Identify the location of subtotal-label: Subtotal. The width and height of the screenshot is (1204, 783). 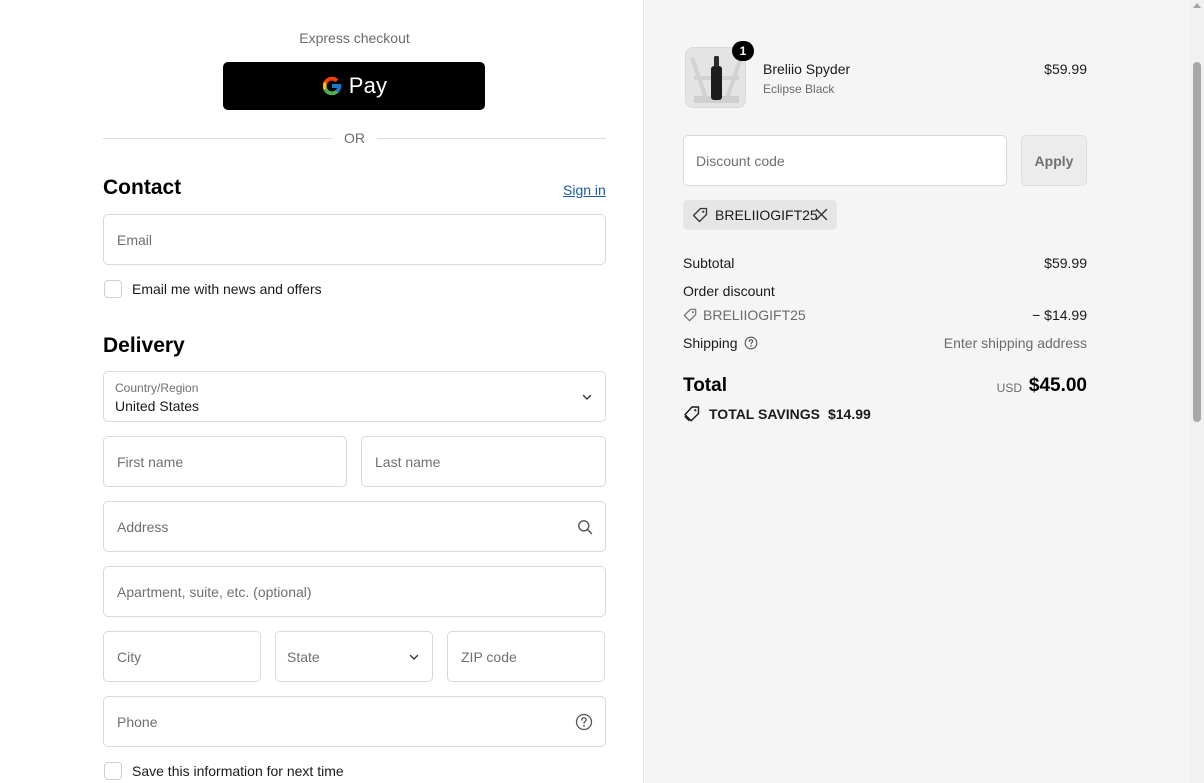
(709, 263).